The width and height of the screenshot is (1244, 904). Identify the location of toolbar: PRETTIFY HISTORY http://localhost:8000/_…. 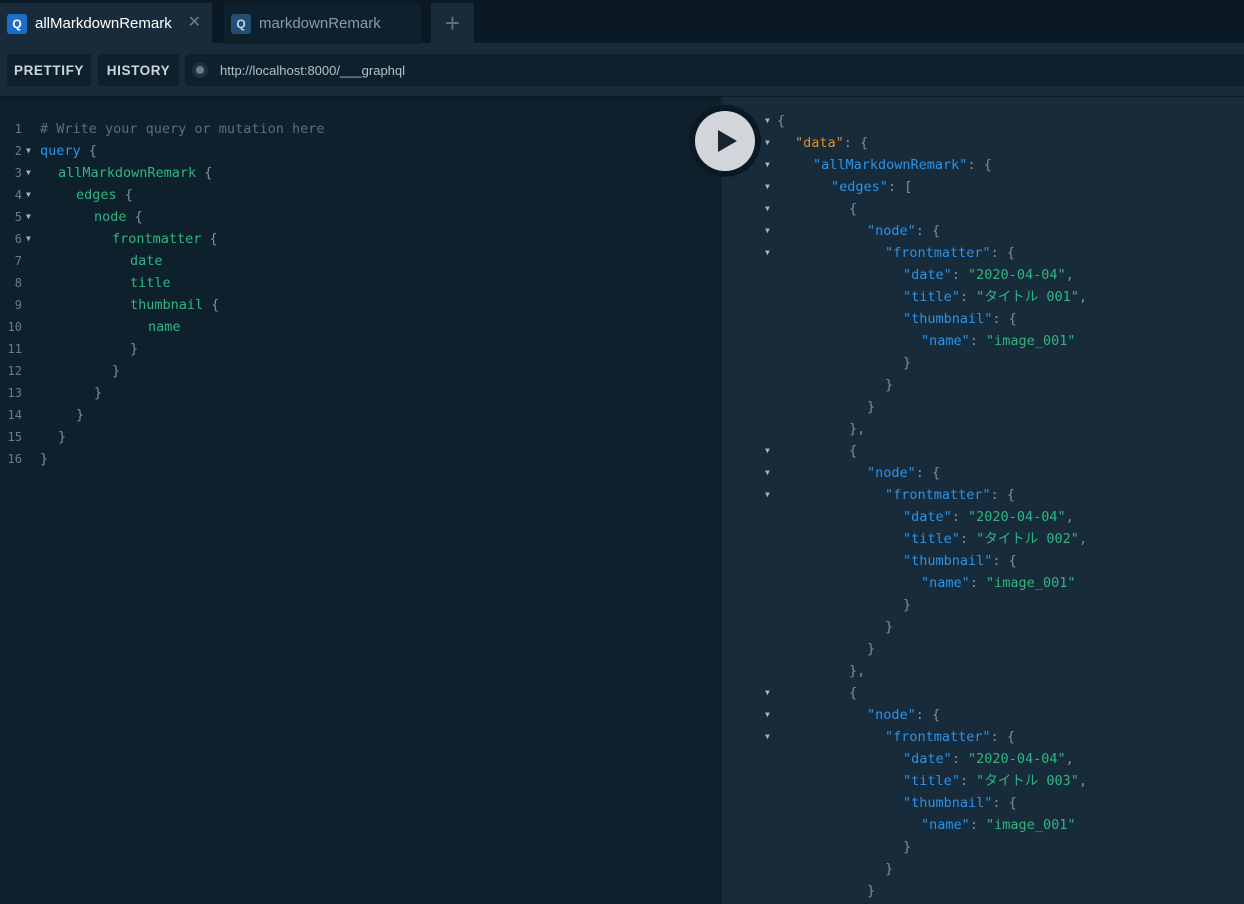
(622, 70).